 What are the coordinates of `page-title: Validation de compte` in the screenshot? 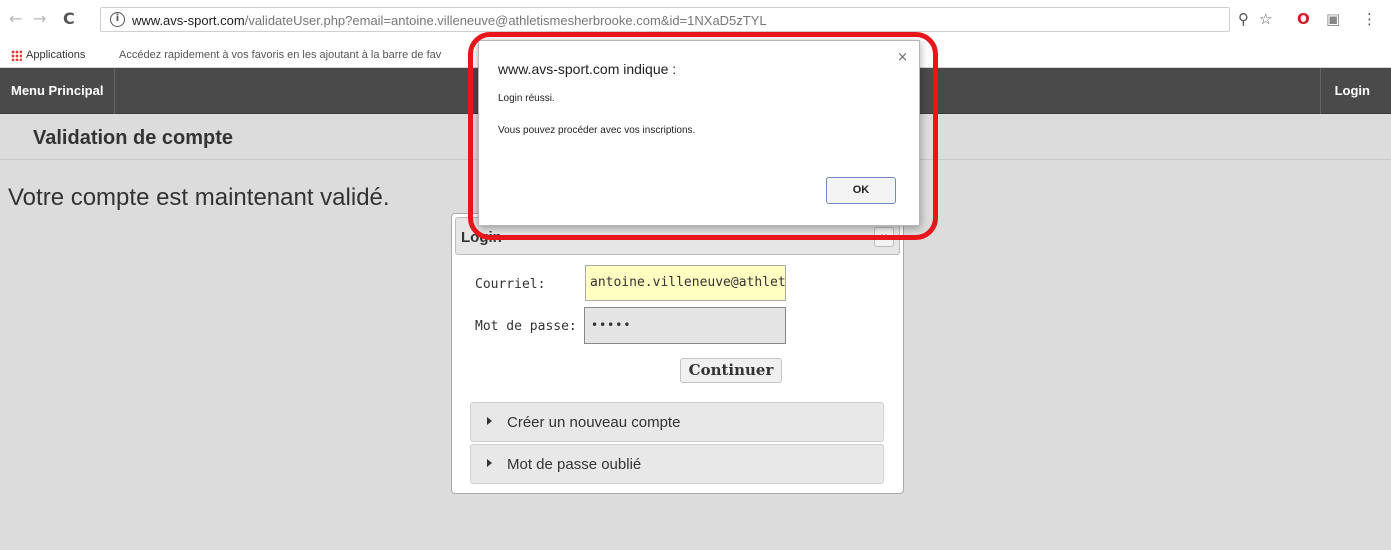 It's located at (133, 138).